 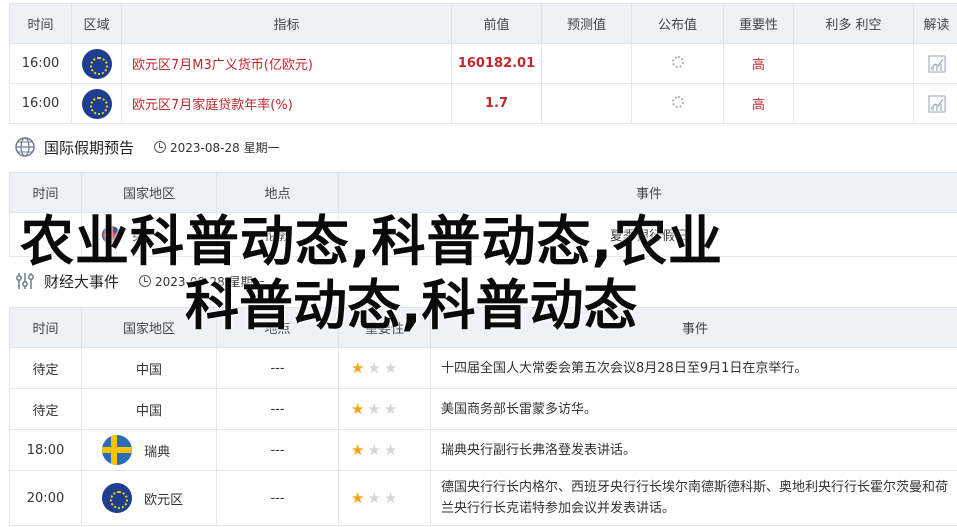 What do you see at coordinates (693, 450) in the screenshot?
I see `event-text: 瑞典央行副行长弗洛登发表讲话。` at bounding box center [693, 450].